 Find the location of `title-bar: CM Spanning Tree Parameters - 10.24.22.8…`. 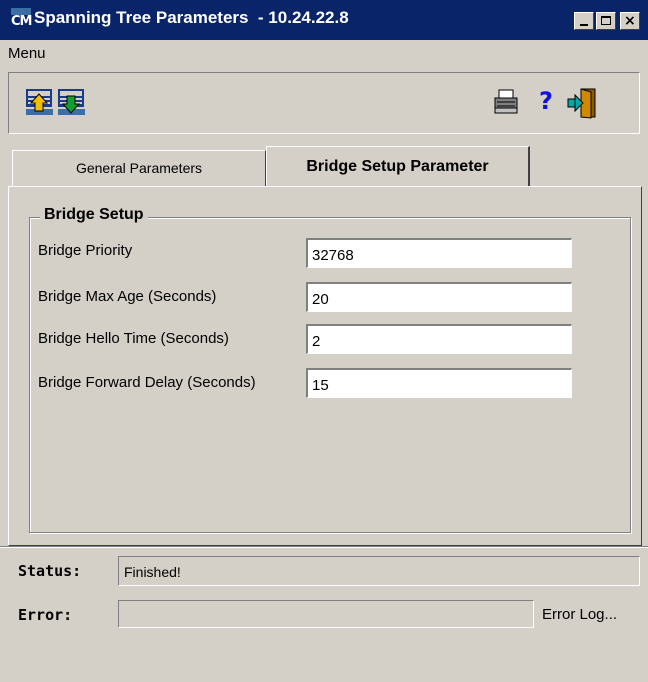

title-bar: CM Spanning Tree Parameters - 10.24.22.8… is located at coordinates (324, 20).